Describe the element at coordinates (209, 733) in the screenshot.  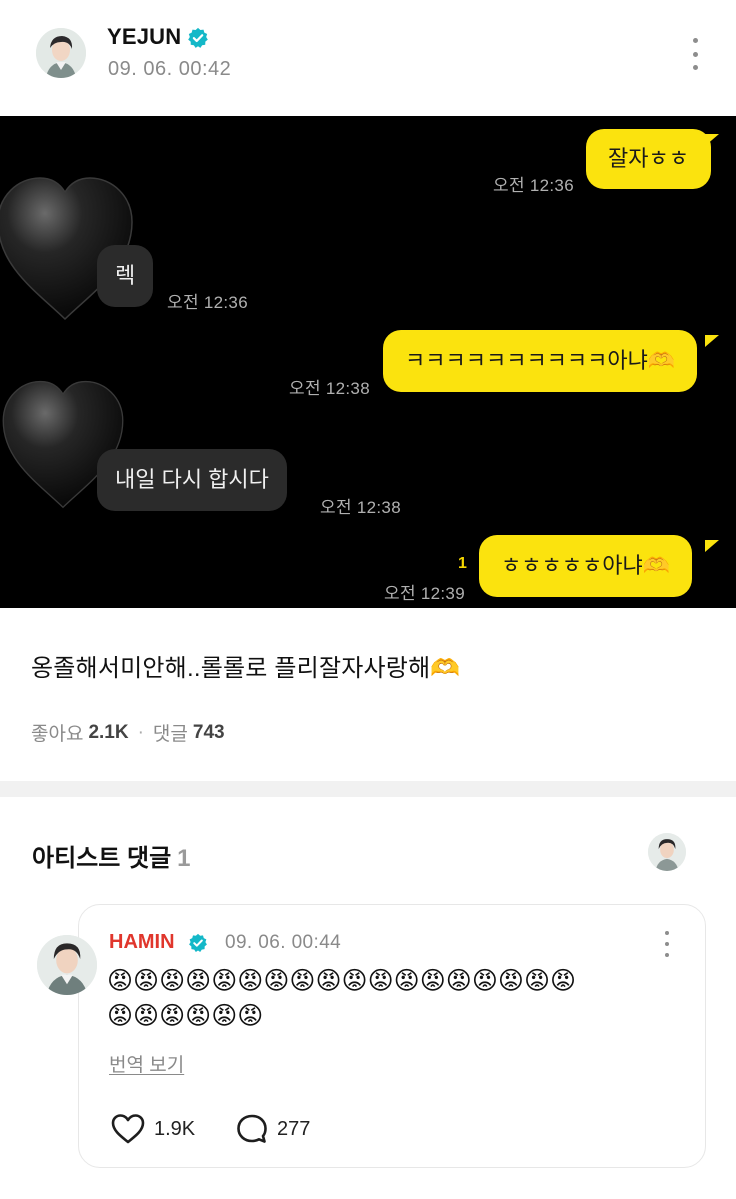
I see `comments-count: 743` at that location.